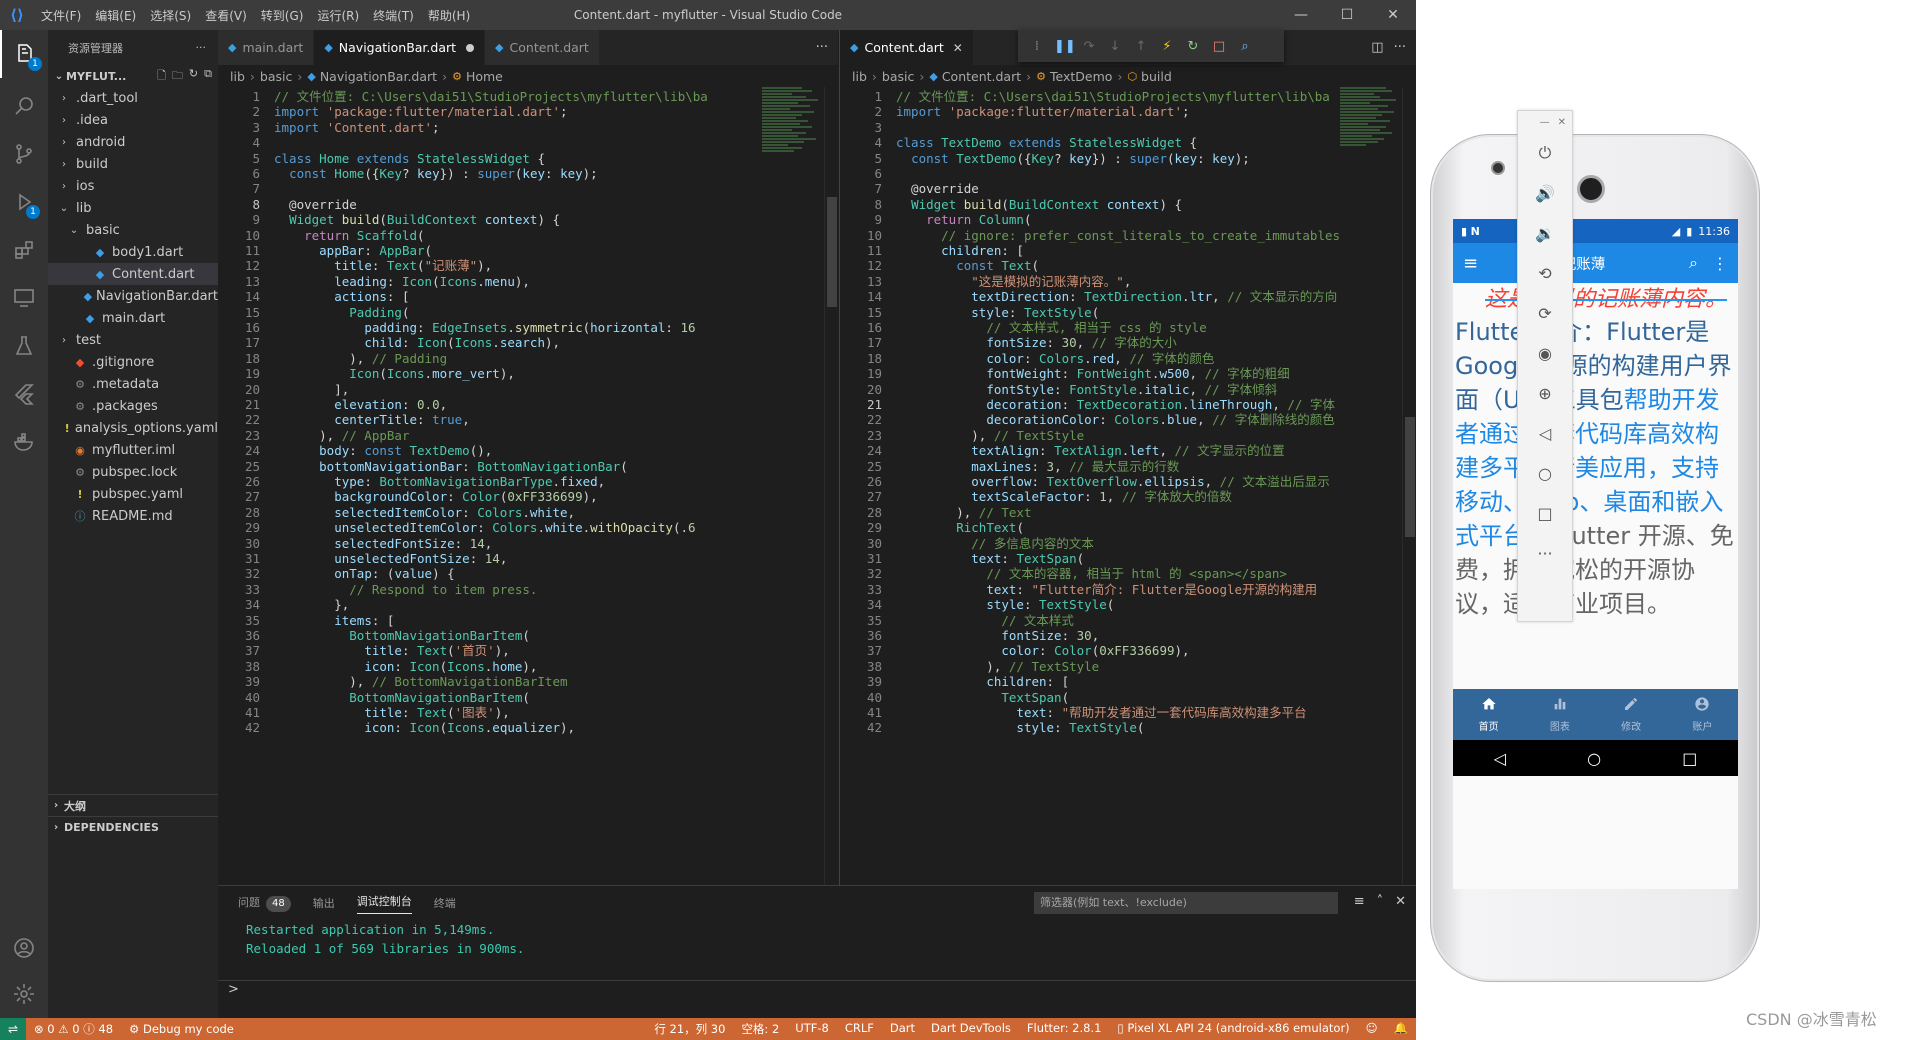  What do you see at coordinates (902, 1029) in the screenshot?
I see `language-mode: Dart` at bounding box center [902, 1029].